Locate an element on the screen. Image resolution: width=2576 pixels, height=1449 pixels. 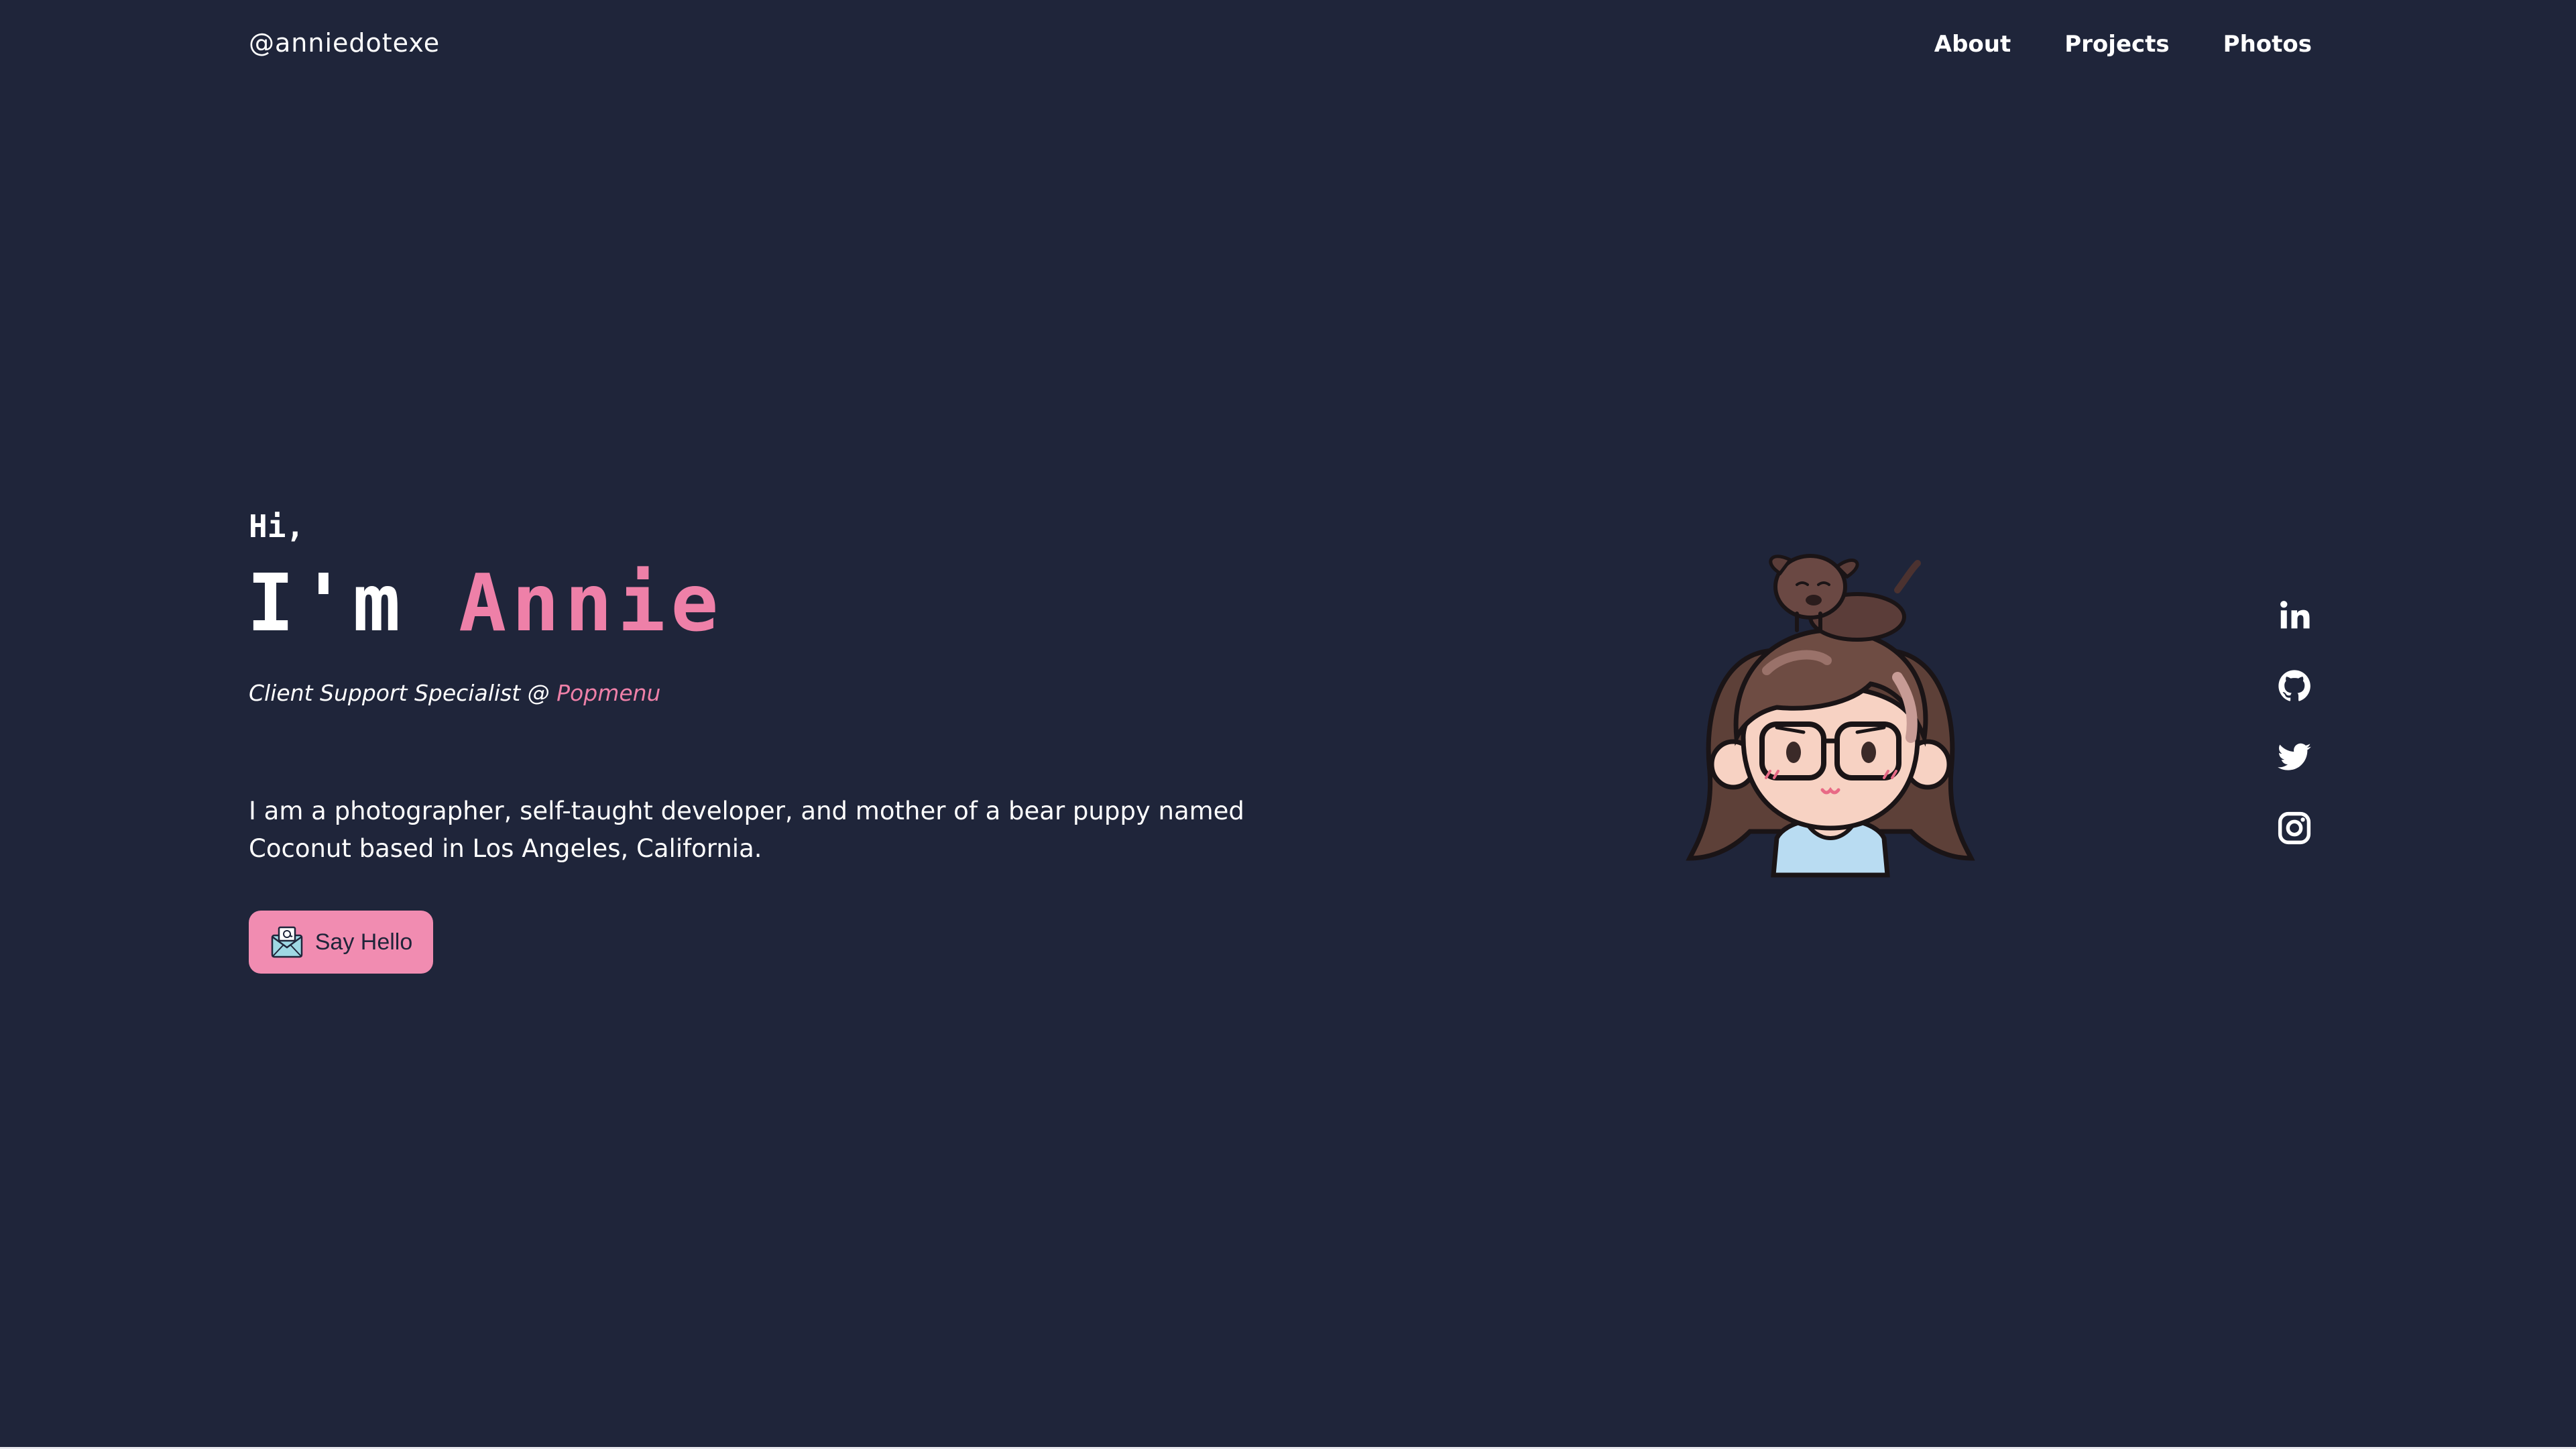
say-hello-button: Say Hello is located at coordinates (341, 943).